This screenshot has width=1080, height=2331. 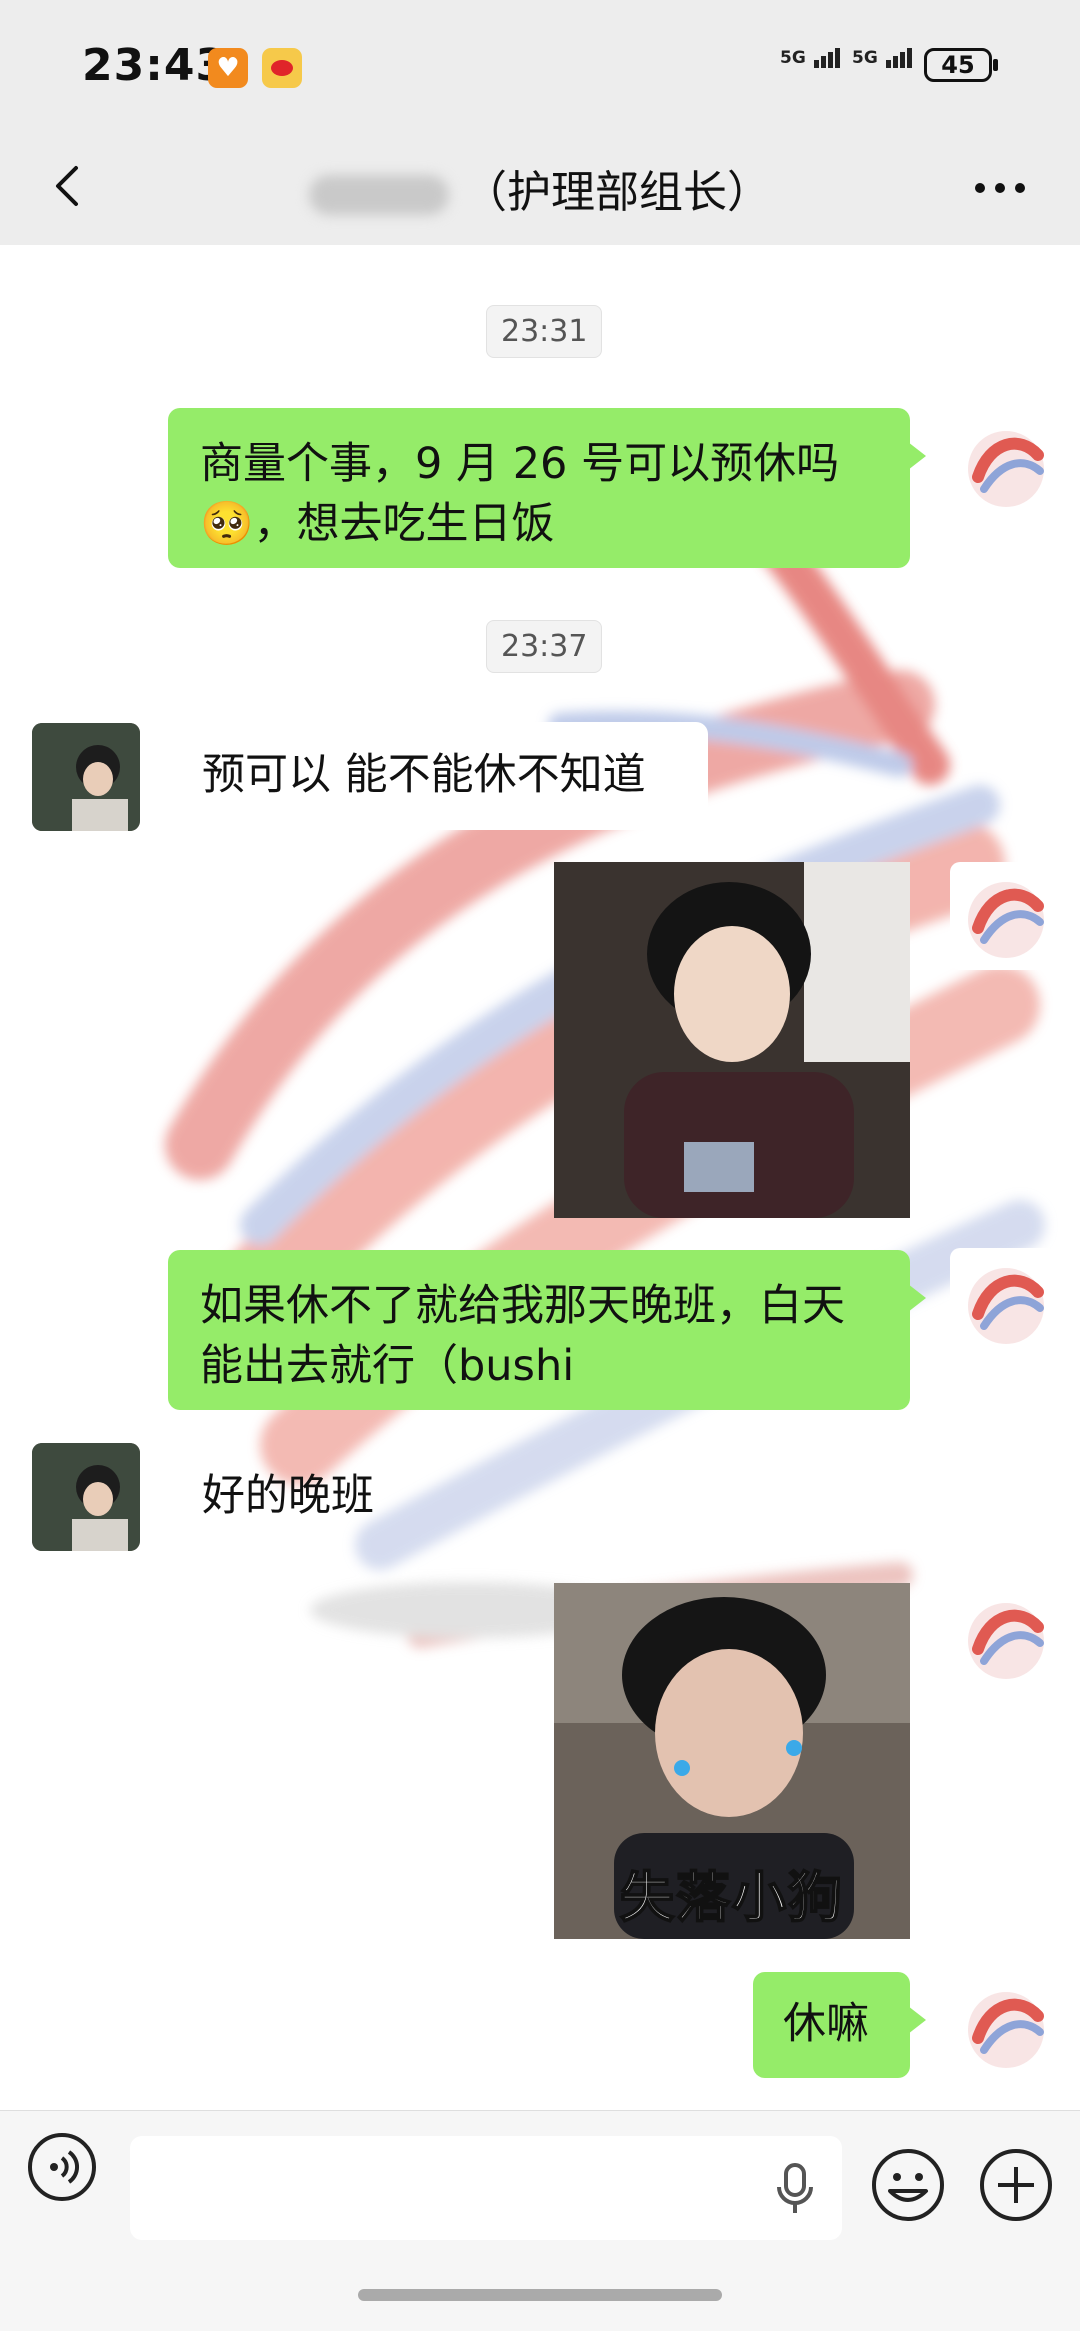 What do you see at coordinates (544, 331) in the screenshot?
I see `timestamp: 23:31` at bounding box center [544, 331].